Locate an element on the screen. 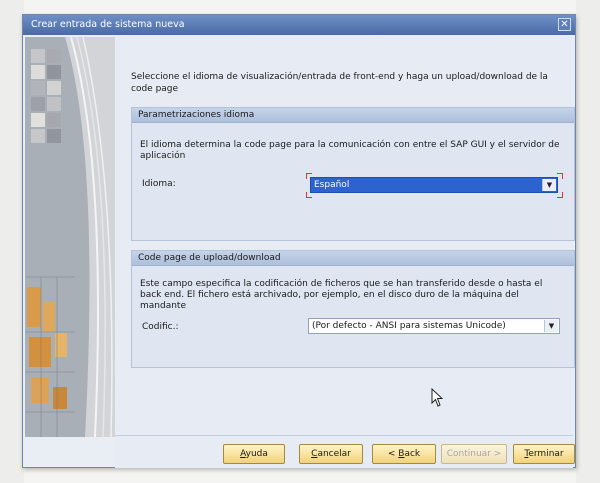  architecture-illustration is located at coordinates (70, 237).